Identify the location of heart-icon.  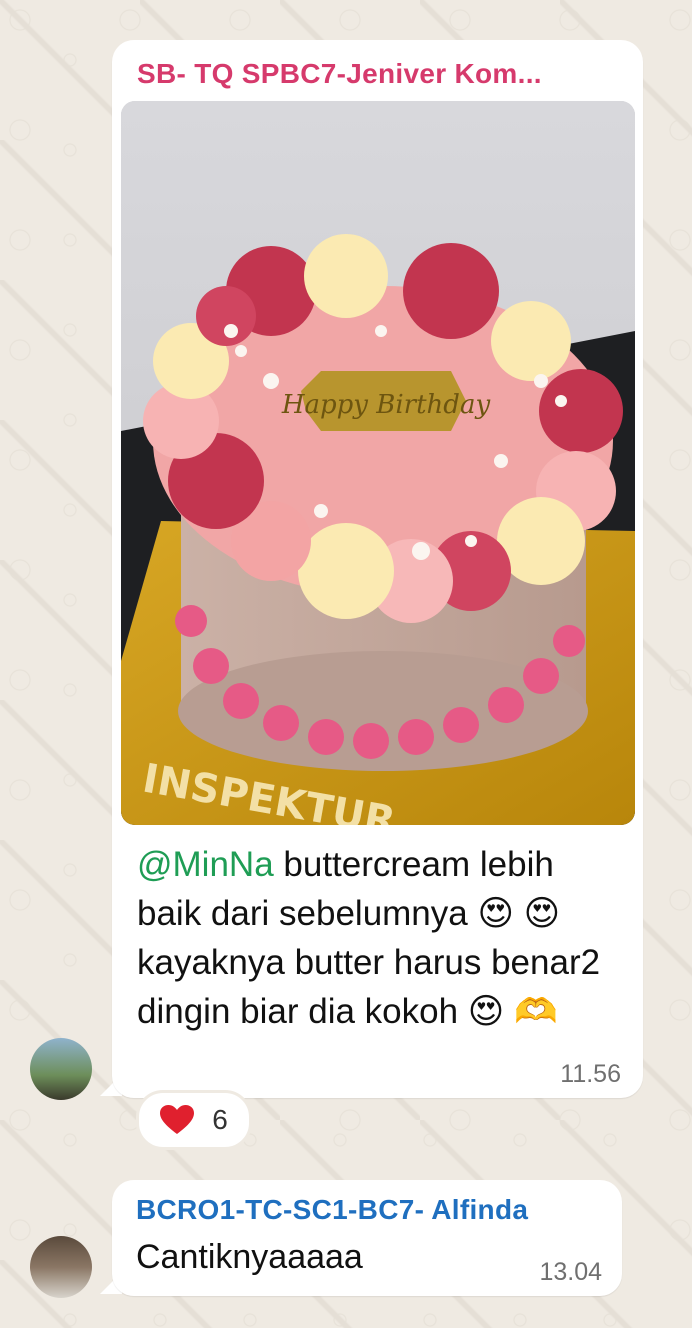
(177, 1119).